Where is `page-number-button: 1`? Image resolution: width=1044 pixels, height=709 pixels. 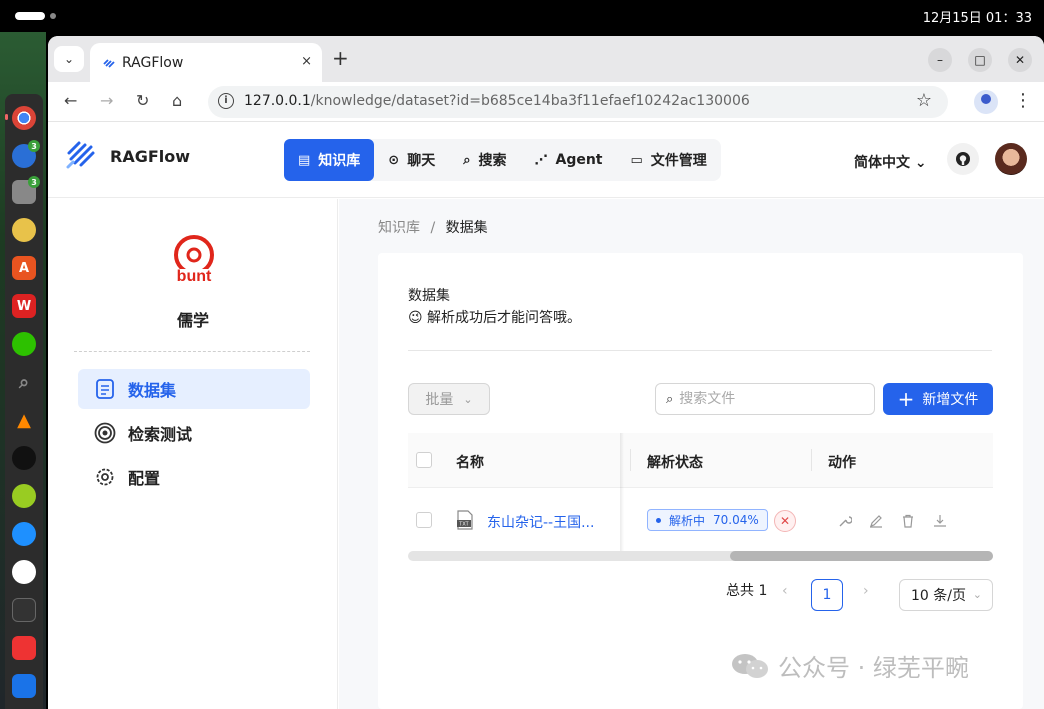 page-number-button: 1 is located at coordinates (827, 595).